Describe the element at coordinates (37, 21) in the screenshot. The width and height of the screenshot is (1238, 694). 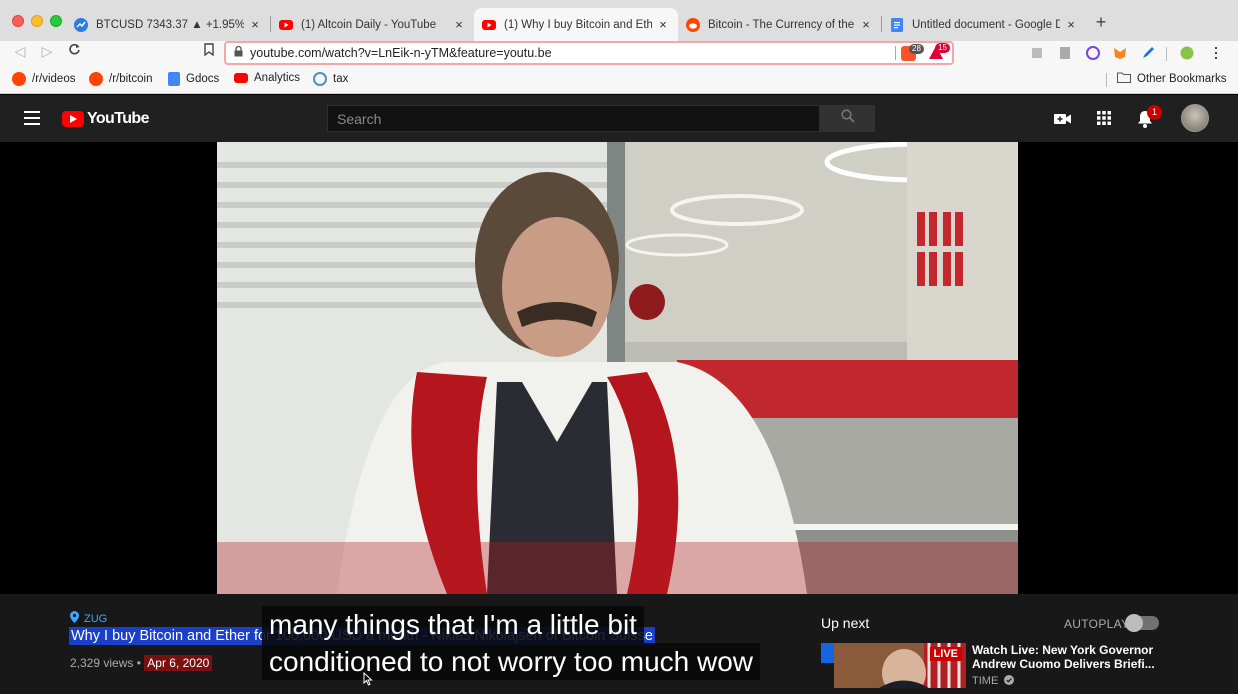
I see `window-minimize-button` at that location.